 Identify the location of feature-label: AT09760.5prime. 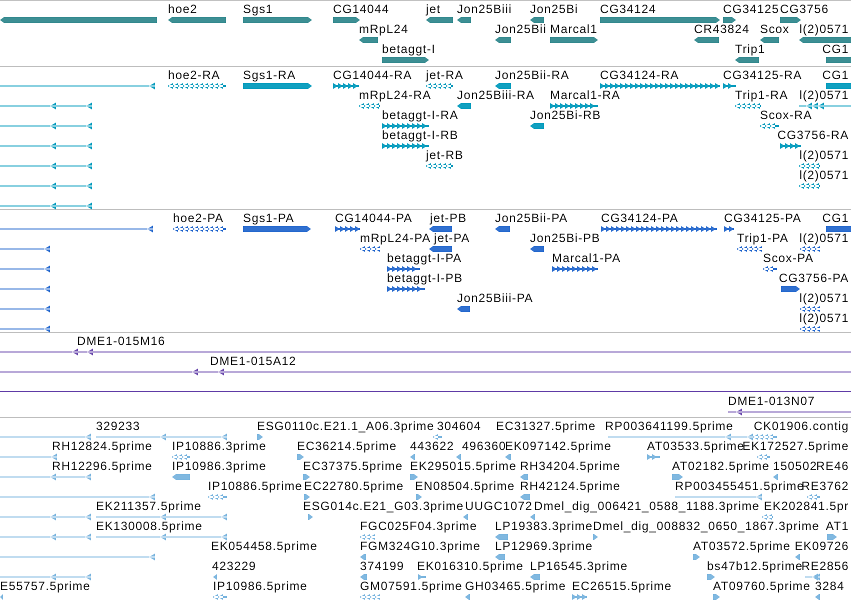
(762, 586).